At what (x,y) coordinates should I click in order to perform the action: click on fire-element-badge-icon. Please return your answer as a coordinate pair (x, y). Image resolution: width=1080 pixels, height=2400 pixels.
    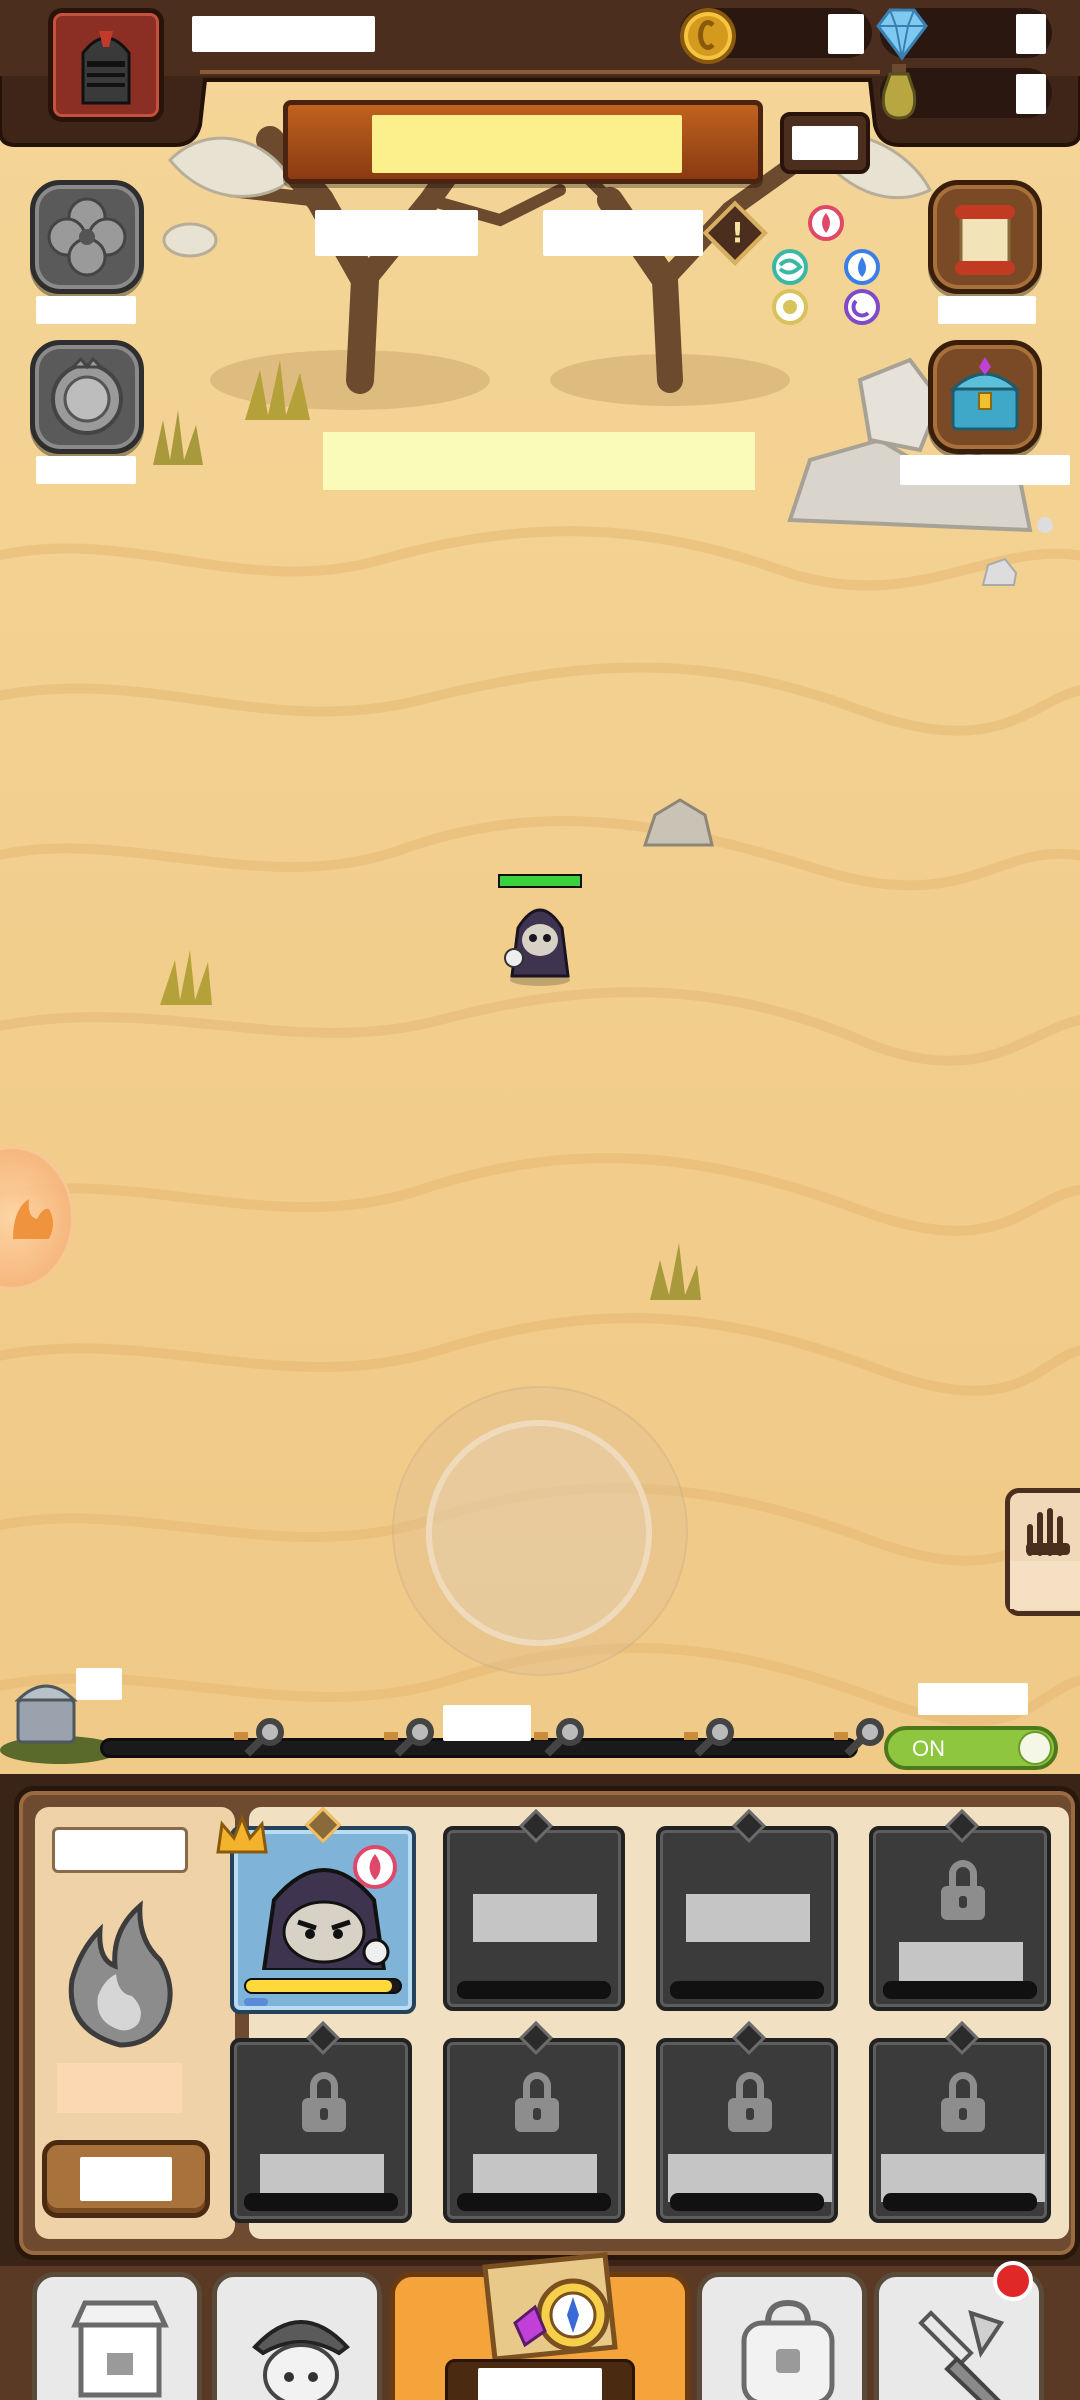
    Looking at the image, I should click on (375, 1867).